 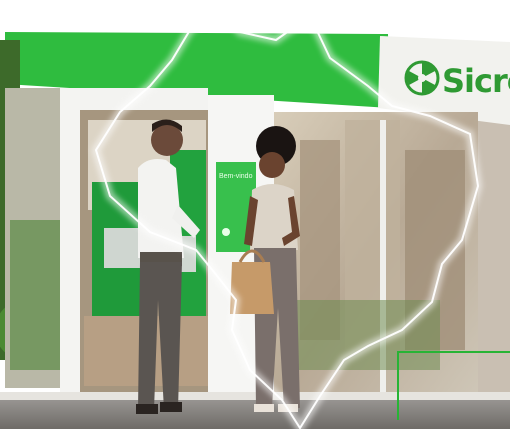 What do you see at coordinates (264, 408) in the screenshot?
I see `woman-shoe-left` at bounding box center [264, 408].